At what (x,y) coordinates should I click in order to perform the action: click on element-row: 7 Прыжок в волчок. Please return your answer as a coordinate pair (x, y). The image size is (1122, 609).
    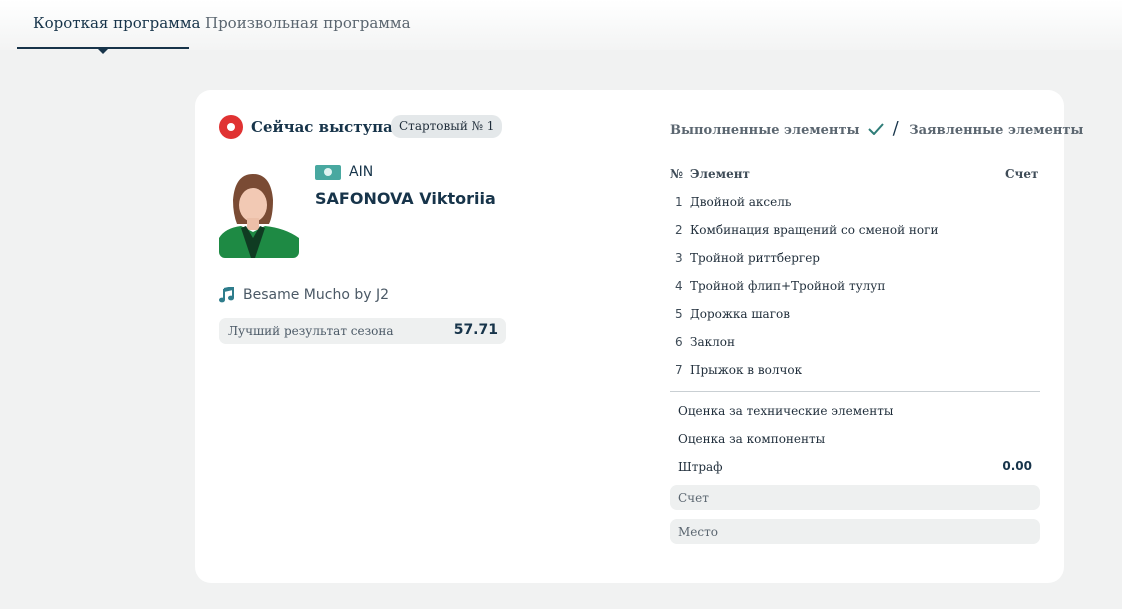
    Looking at the image, I should click on (855, 371).